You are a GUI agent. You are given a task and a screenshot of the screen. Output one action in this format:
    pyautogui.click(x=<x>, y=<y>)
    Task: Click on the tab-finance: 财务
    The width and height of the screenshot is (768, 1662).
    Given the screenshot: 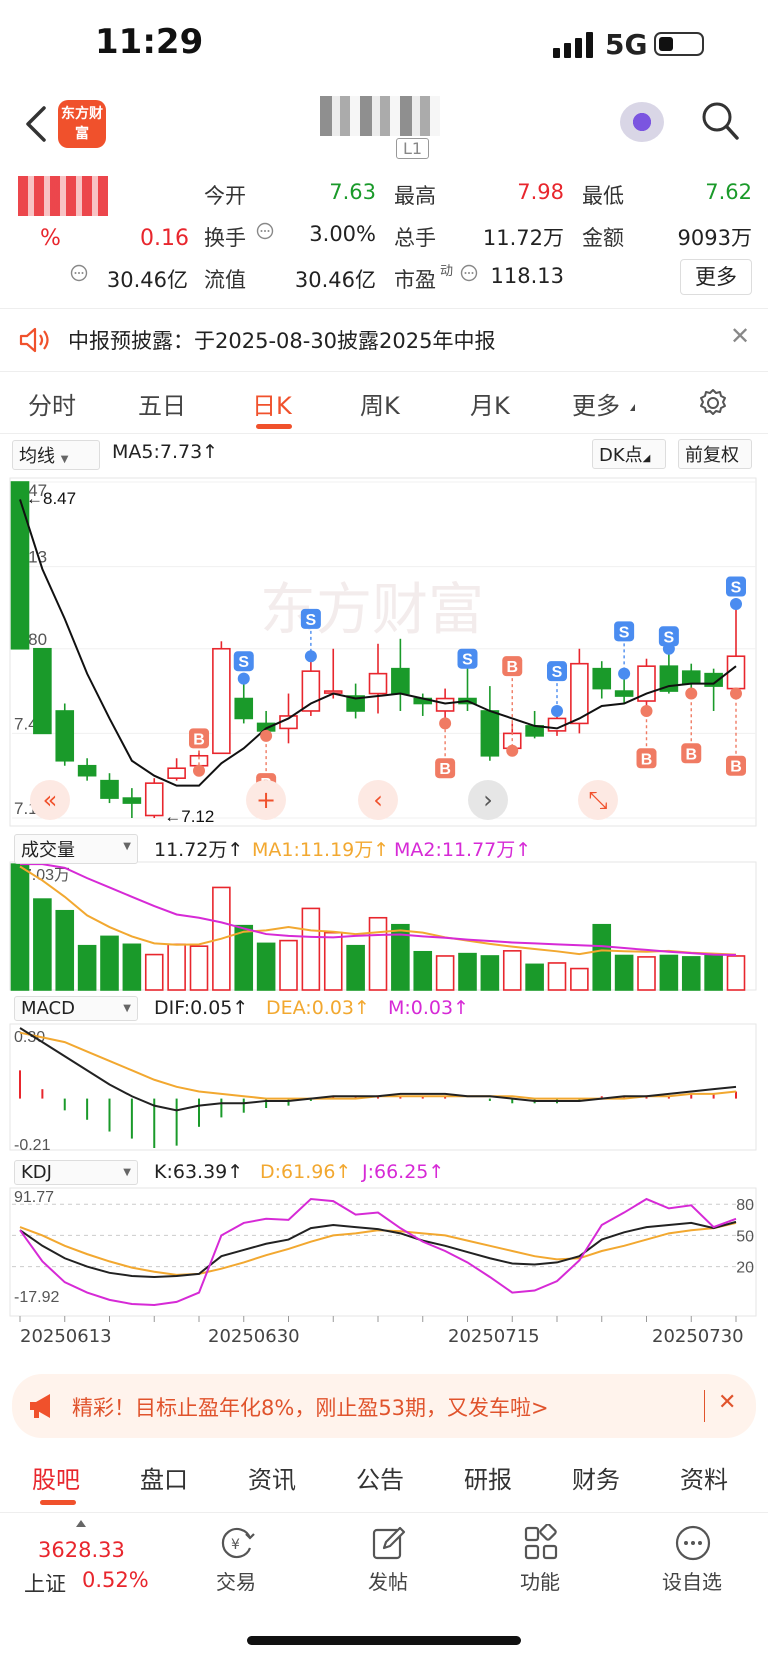 What is the action you would take?
    pyautogui.click(x=596, y=1477)
    